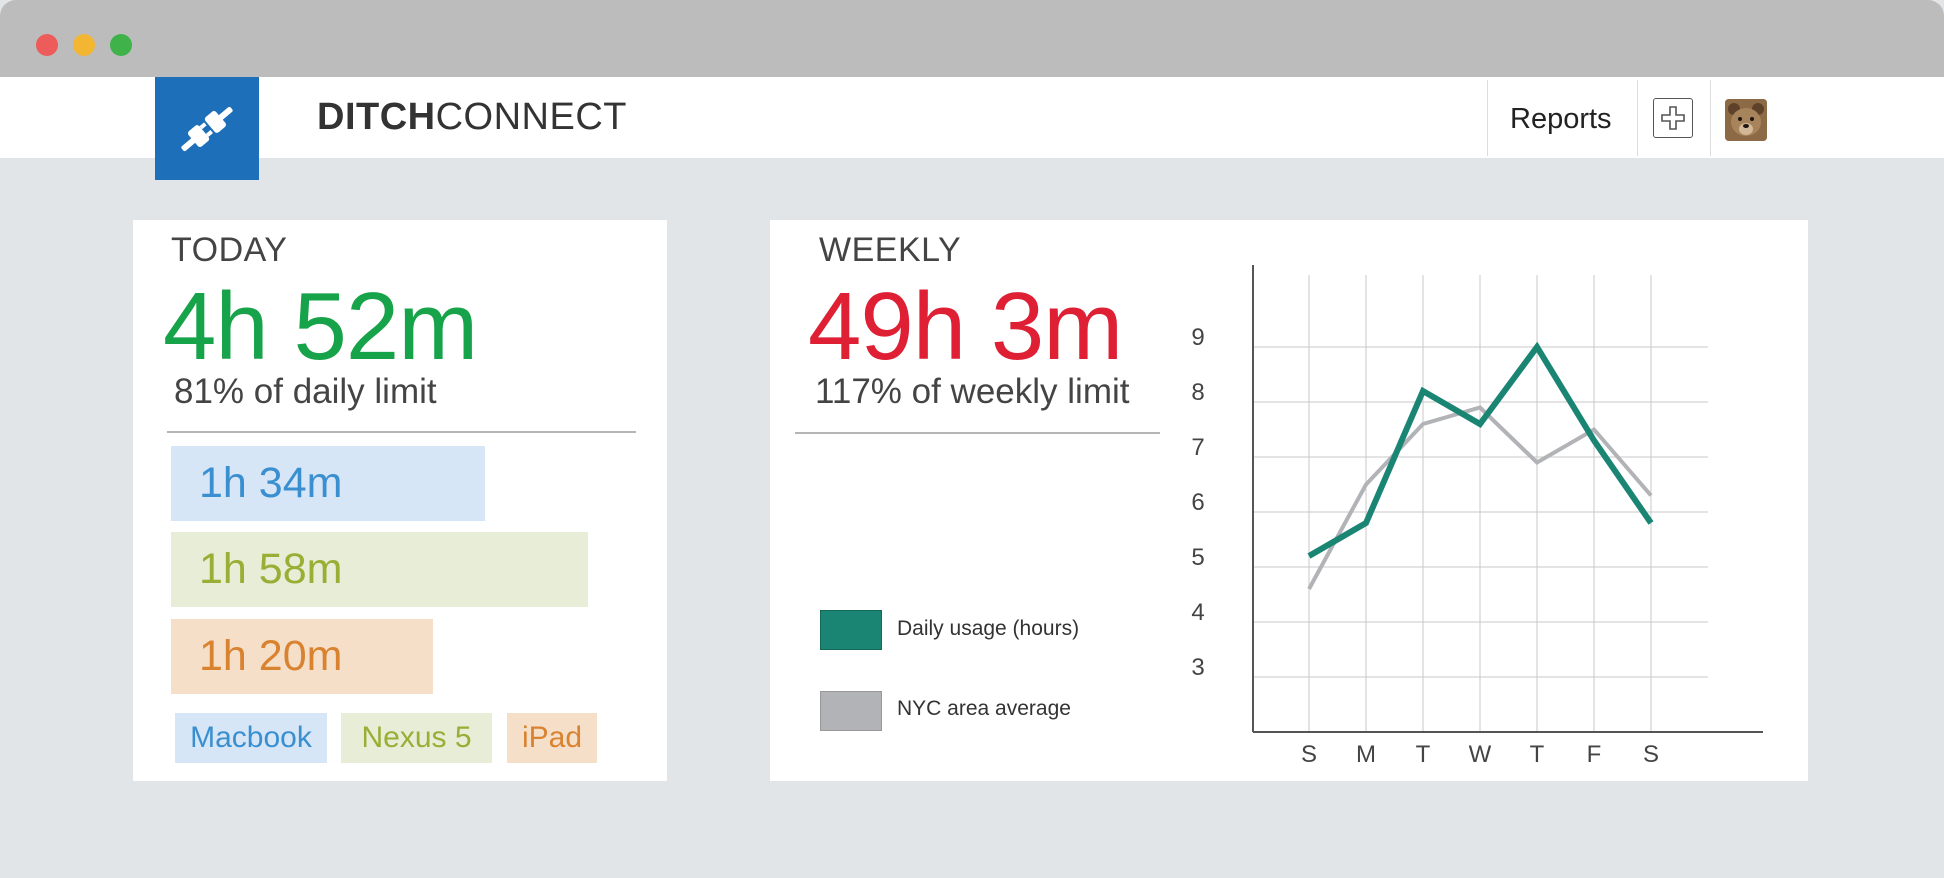  What do you see at coordinates (328, 483) in the screenshot?
I see `device-bar-macbook: 1h 34m` at bounding box center [328, 483].